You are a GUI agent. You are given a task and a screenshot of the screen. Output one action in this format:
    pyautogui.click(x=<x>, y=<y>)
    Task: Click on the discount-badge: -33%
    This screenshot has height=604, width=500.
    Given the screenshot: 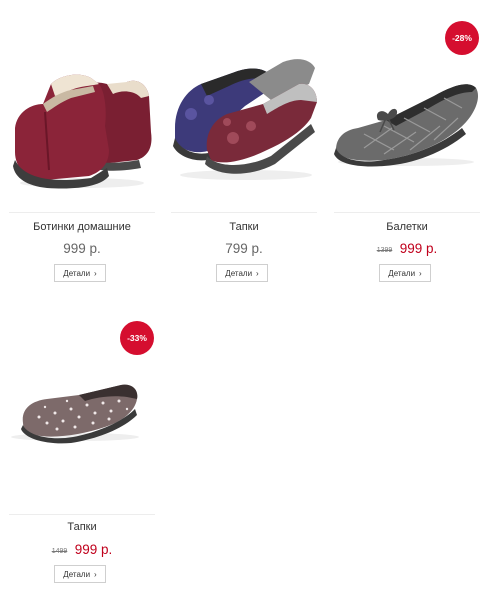 What is the action you would take?
    pyautogui.click(x=137, y=338)
    